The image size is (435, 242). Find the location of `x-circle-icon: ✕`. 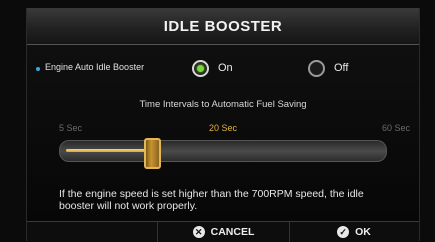

x-circle-icon: ✕ is located at coordinates (198, 232).